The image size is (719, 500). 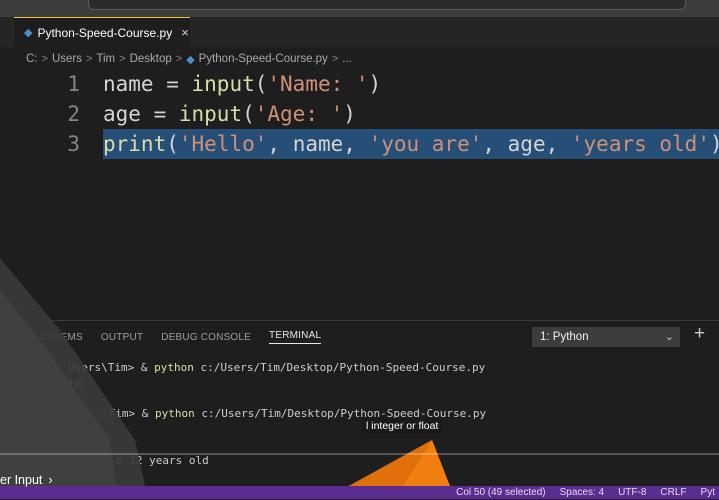 What do you see at coordinates (669, 337) in the screenshot?
I see `chevron-down-icon: ⌄` at bounding box center [669, 337].